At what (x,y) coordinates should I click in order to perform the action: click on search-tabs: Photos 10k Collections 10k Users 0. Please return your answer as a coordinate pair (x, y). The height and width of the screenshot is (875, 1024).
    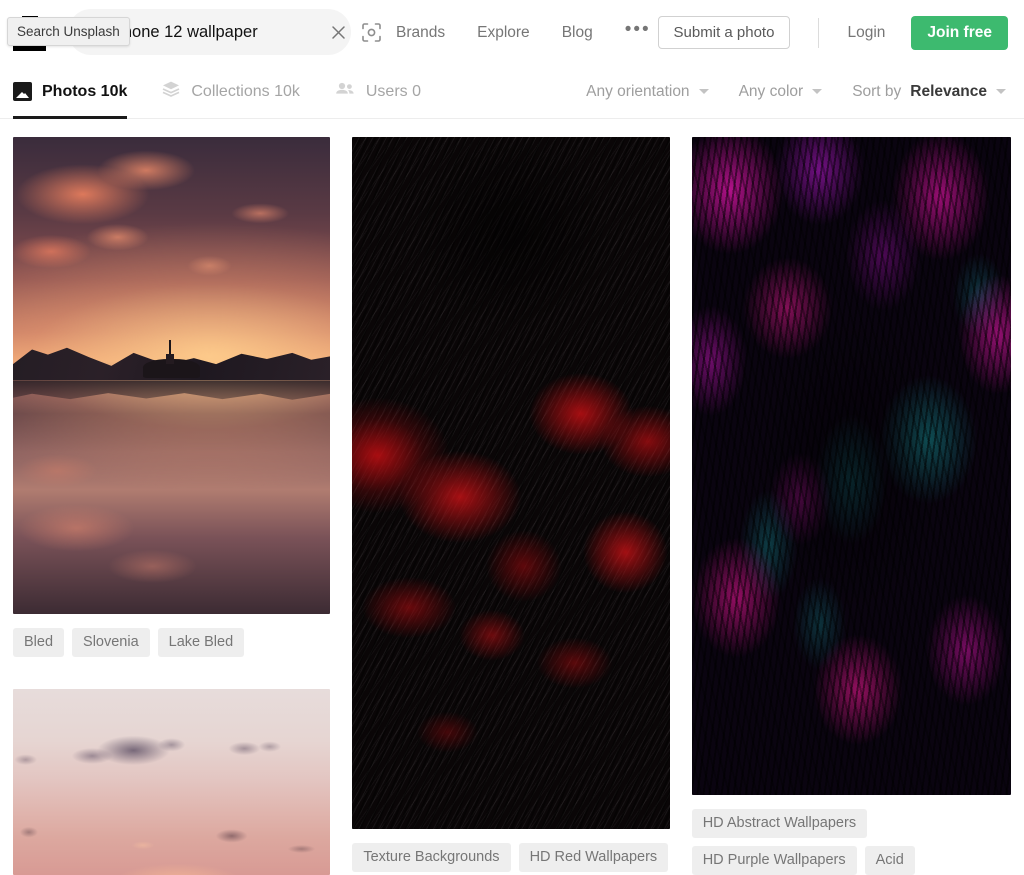
    Looking at the image, I should click on (210, 92).